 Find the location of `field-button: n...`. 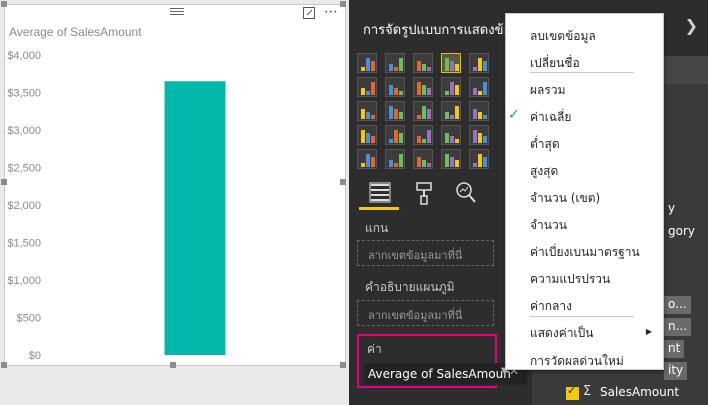

field-button: n... is located at coordinates (678, 327).